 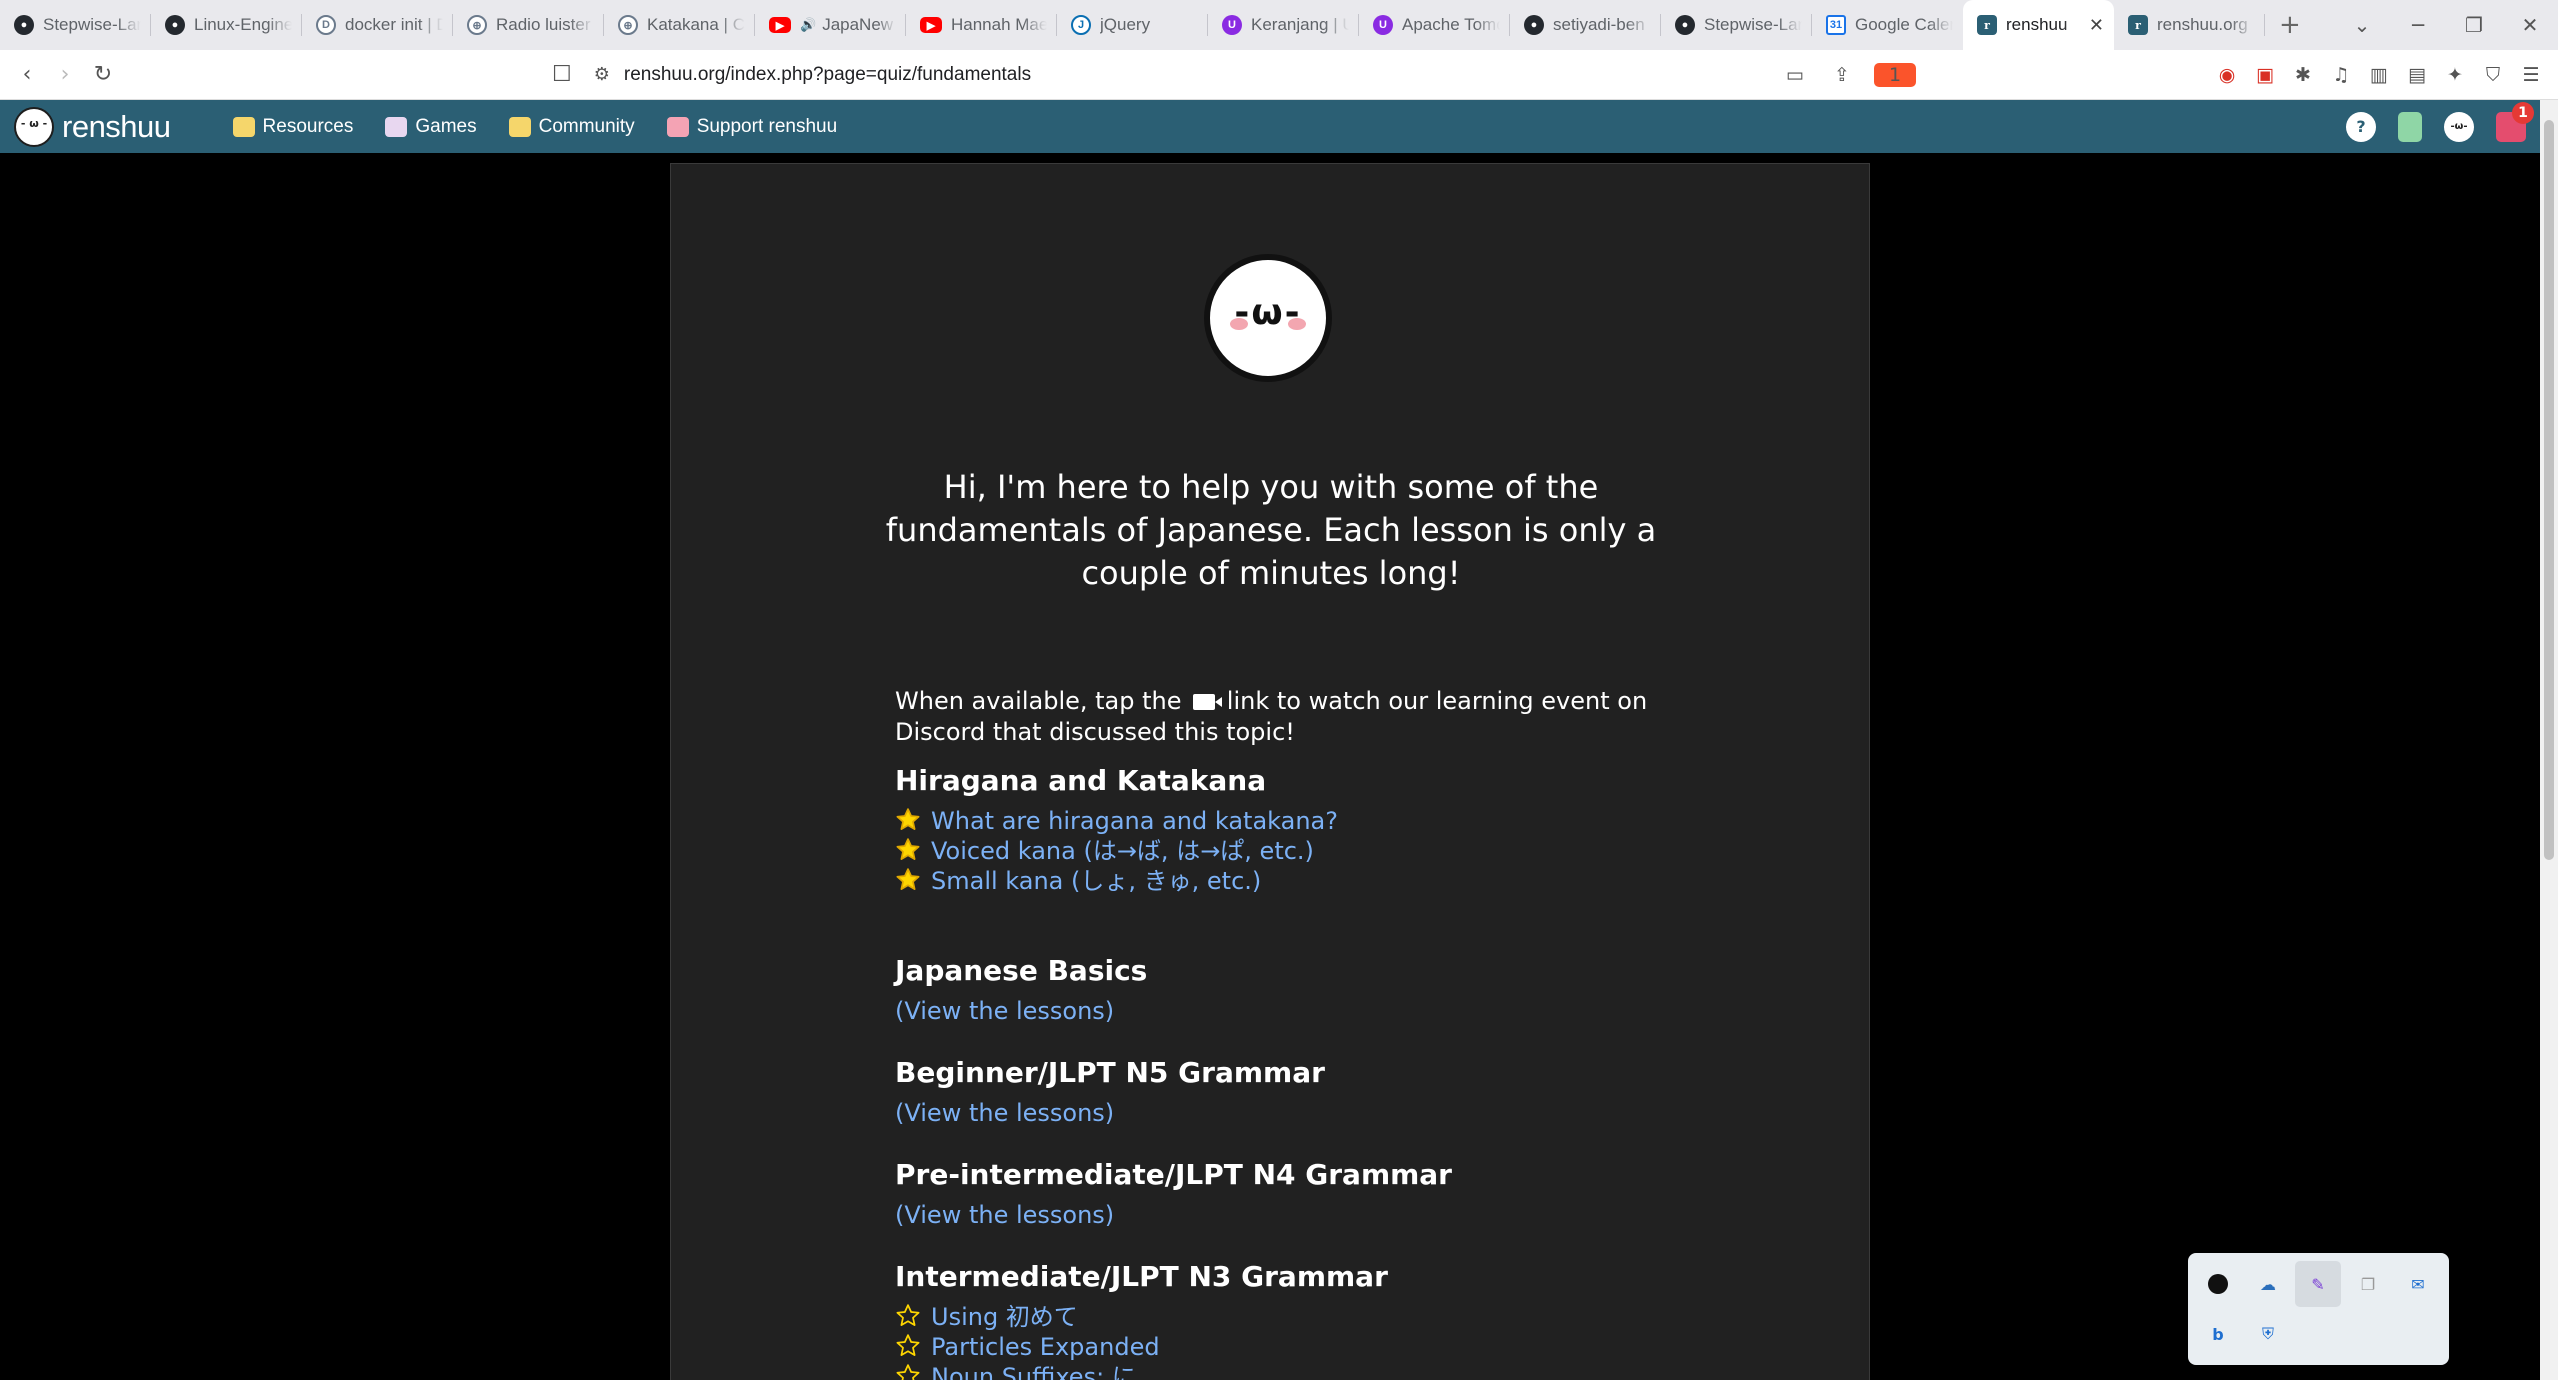 I want to click on browser-tab: ● Linux-Enginee, so click(x=226, y=25).